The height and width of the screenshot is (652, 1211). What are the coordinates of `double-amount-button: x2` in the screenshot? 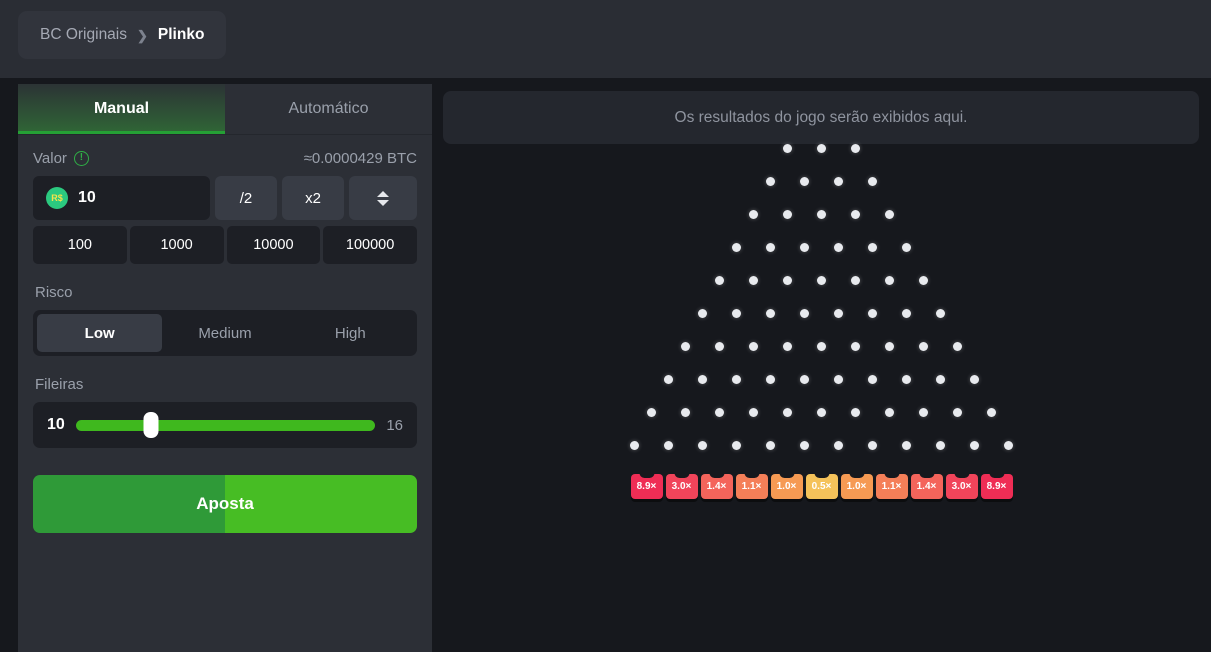 It's located at (313, 198).